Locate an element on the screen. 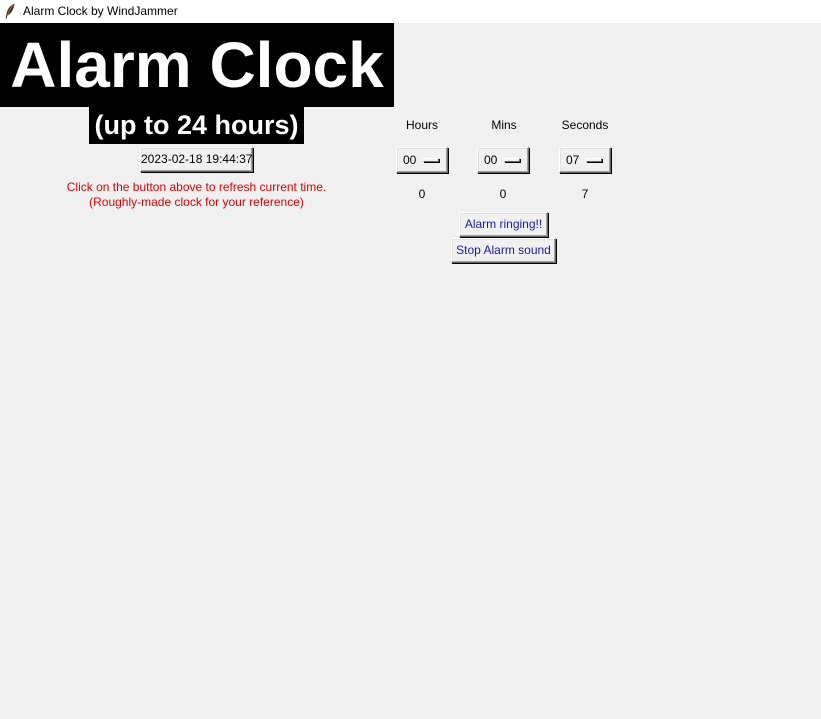 The height and width of the screenshot is (719, 821). app-title: Alarm Clock is located at coordinates (197, 65).